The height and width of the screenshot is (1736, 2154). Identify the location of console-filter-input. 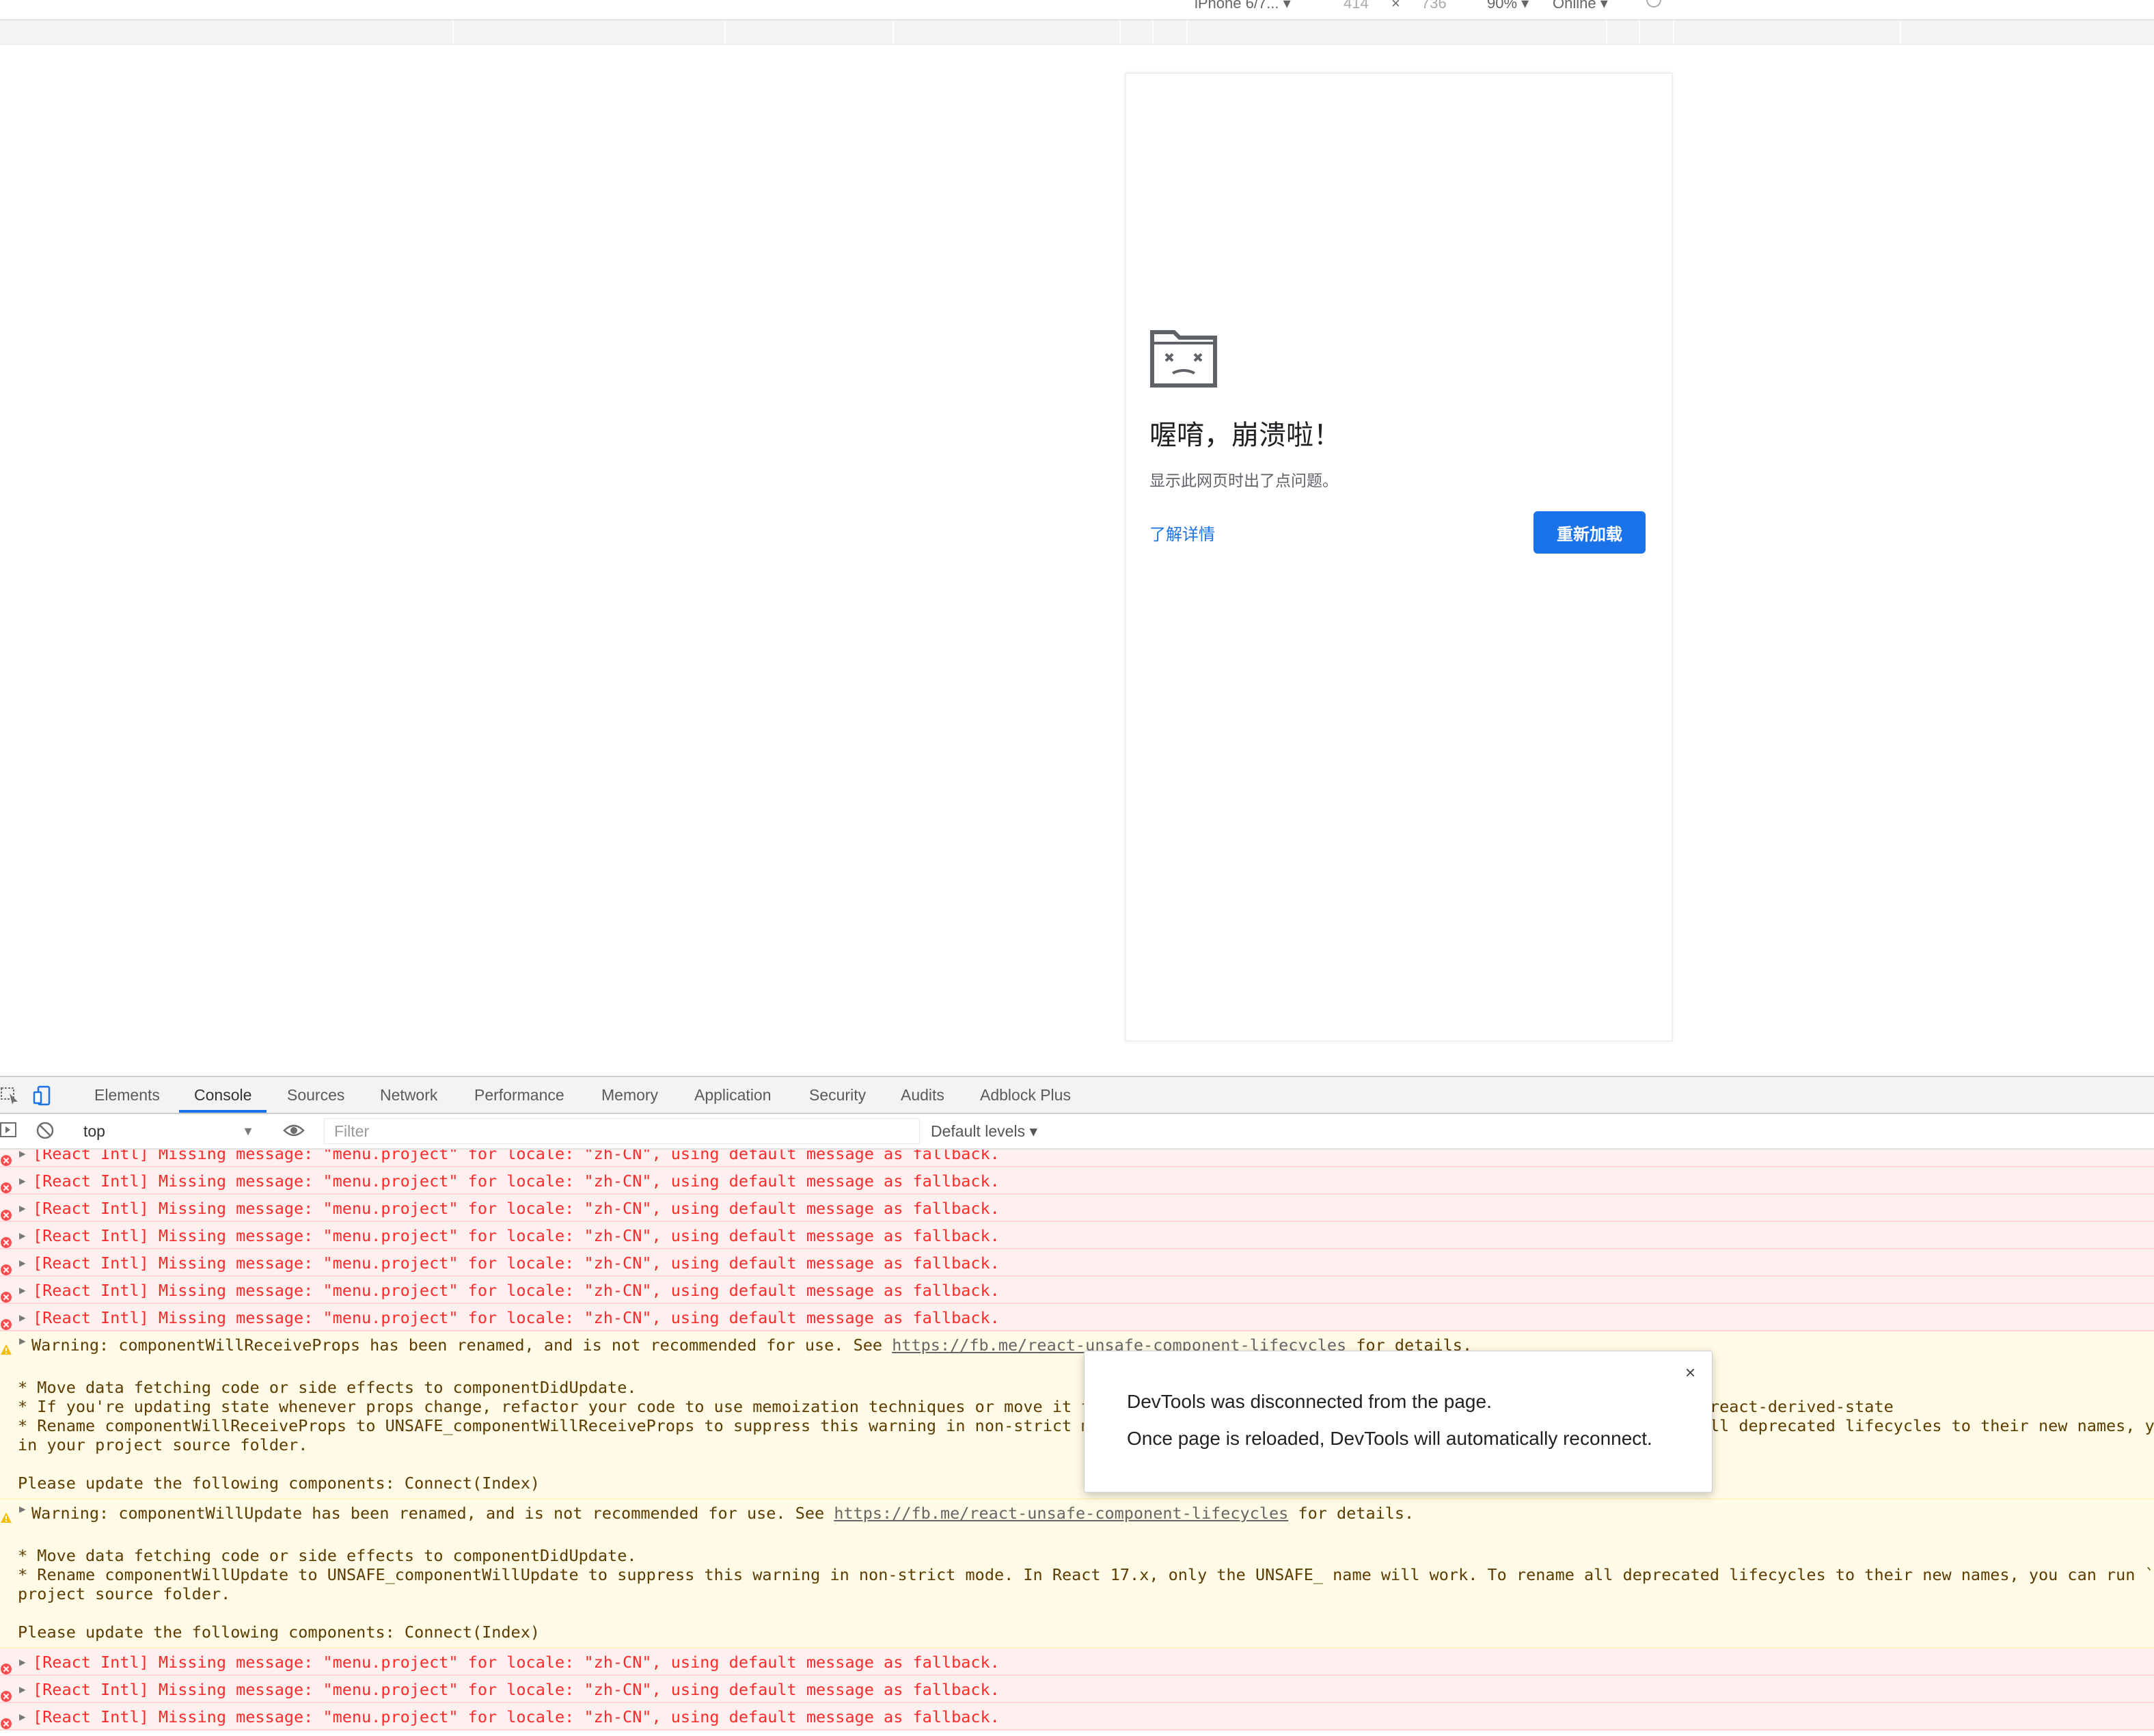
(622, 1131).